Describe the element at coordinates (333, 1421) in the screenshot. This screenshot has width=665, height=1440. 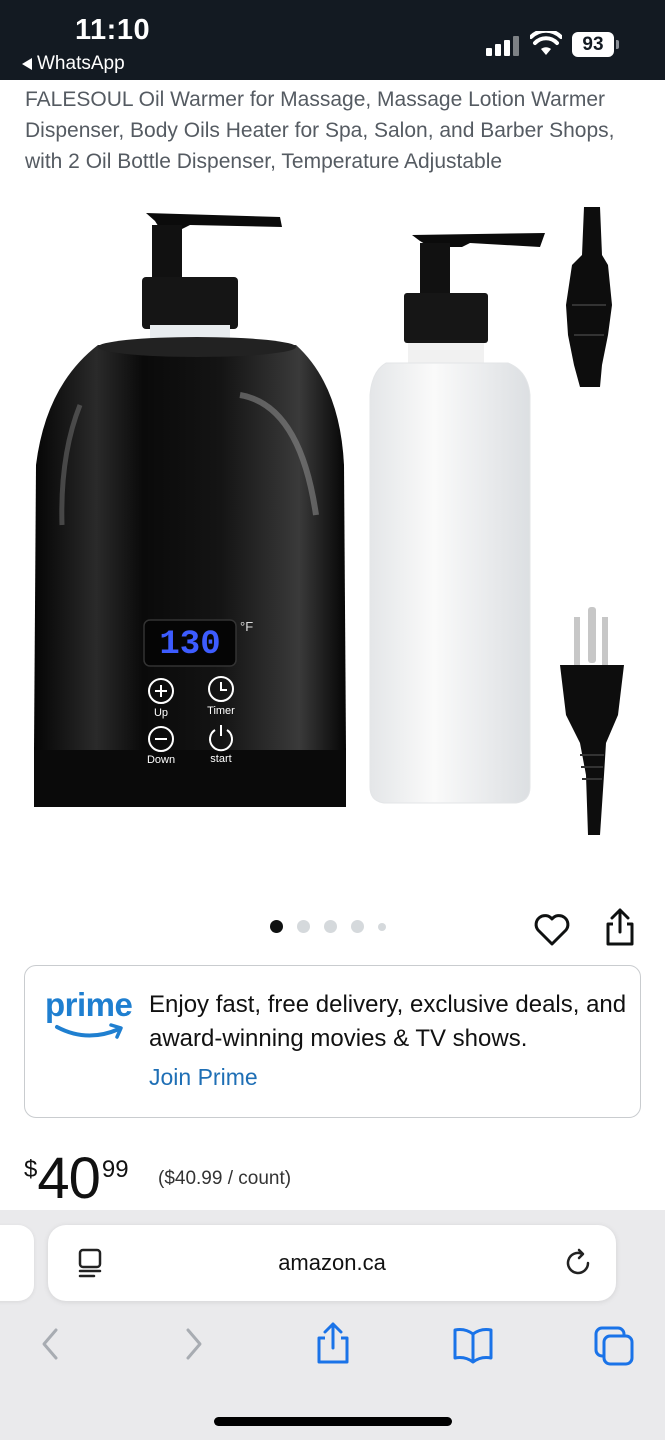
I see `home-indicator` at that location.